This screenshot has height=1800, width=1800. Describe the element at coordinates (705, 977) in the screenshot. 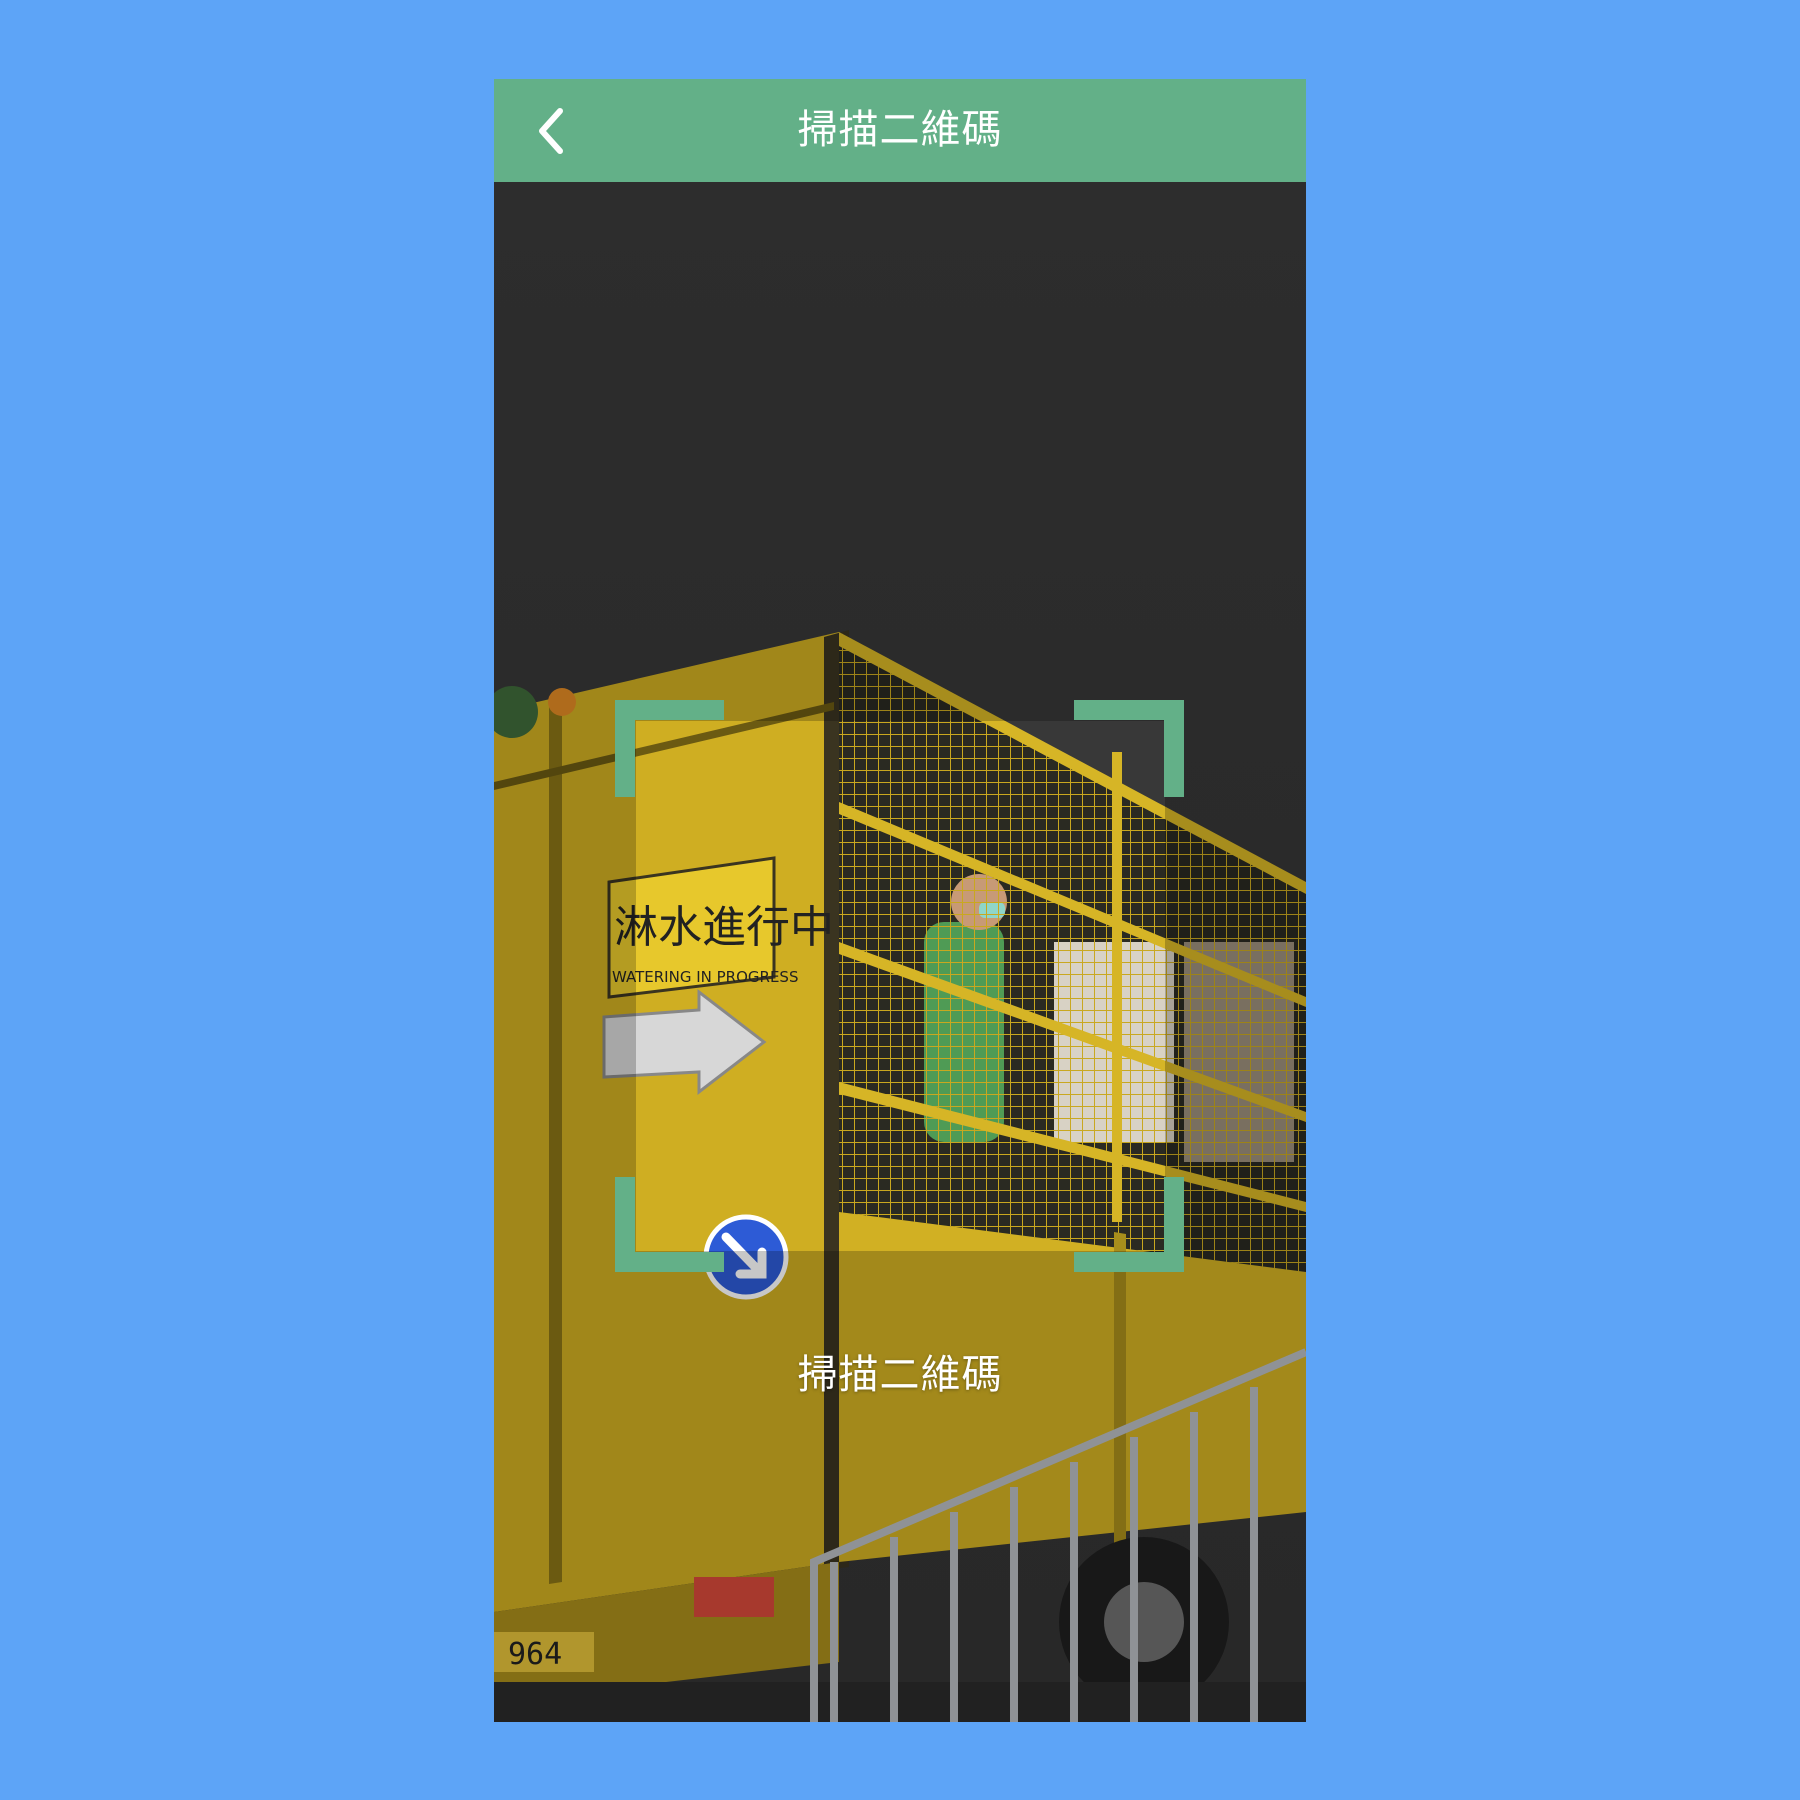

I see `sign-english-text: WATERING IN PROGRESS` at that location.